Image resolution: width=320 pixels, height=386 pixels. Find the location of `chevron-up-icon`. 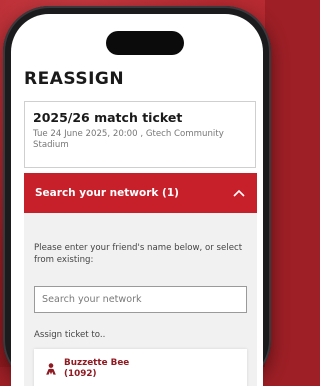

chevron-up-icon is located at coordinates (239, 193).